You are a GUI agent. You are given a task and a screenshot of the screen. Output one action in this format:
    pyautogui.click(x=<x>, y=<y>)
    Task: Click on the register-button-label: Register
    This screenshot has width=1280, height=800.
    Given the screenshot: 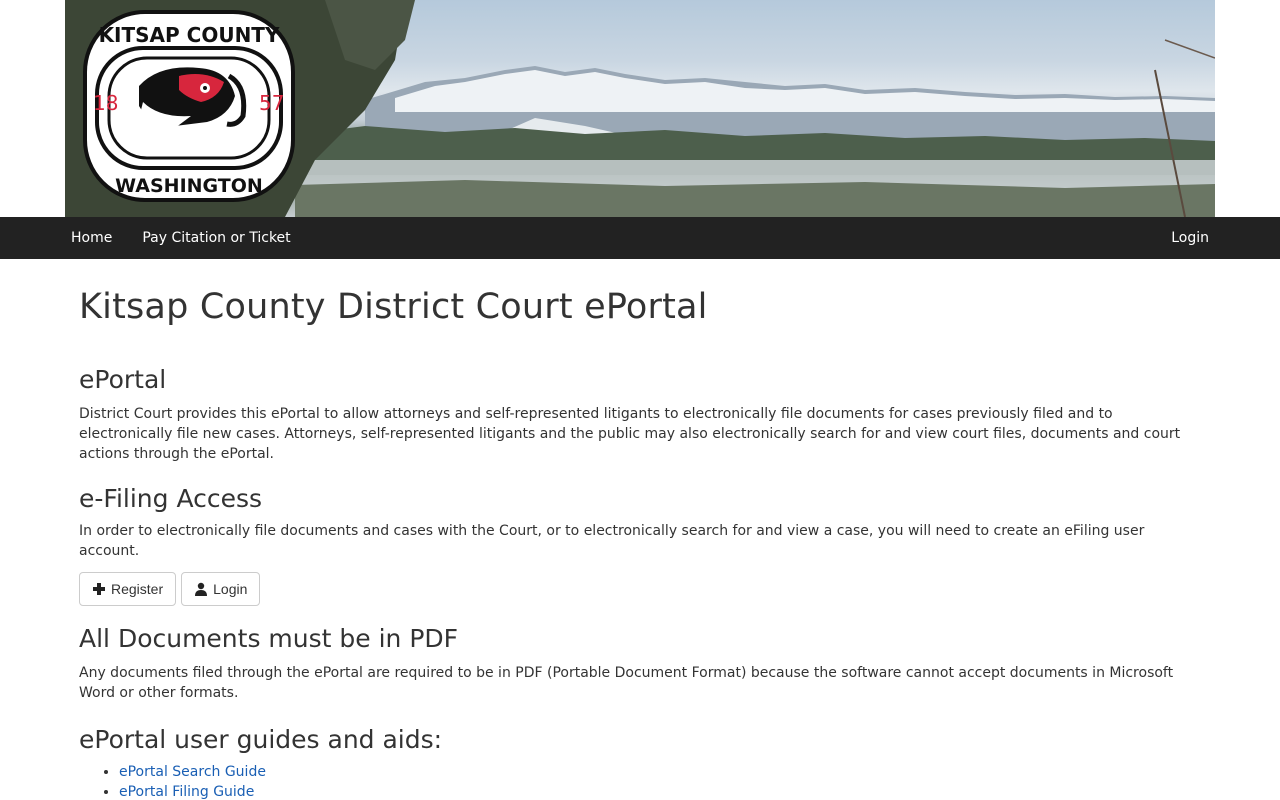 What is the action you would take?
    pyautogui.click(x=137, y=589)
    